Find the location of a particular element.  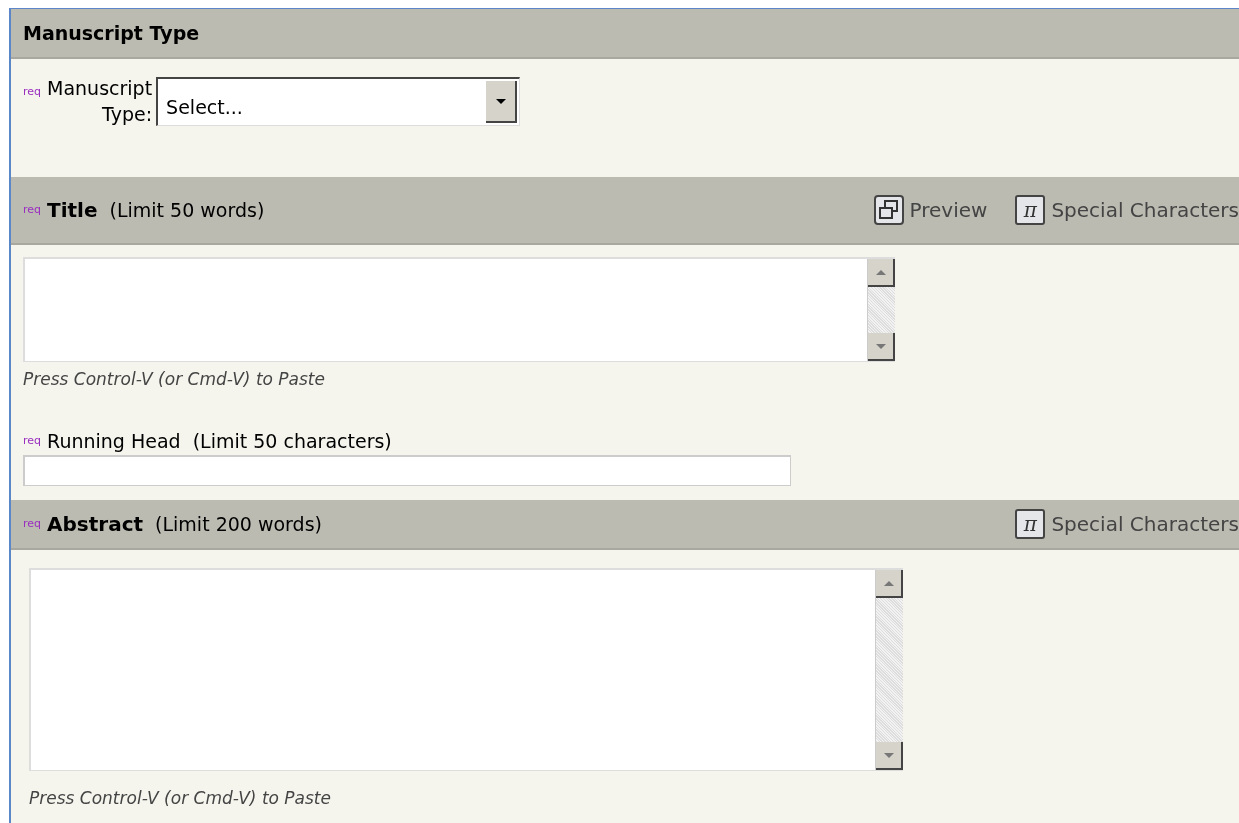

dropdown-button is located at coordinates (502, 102).